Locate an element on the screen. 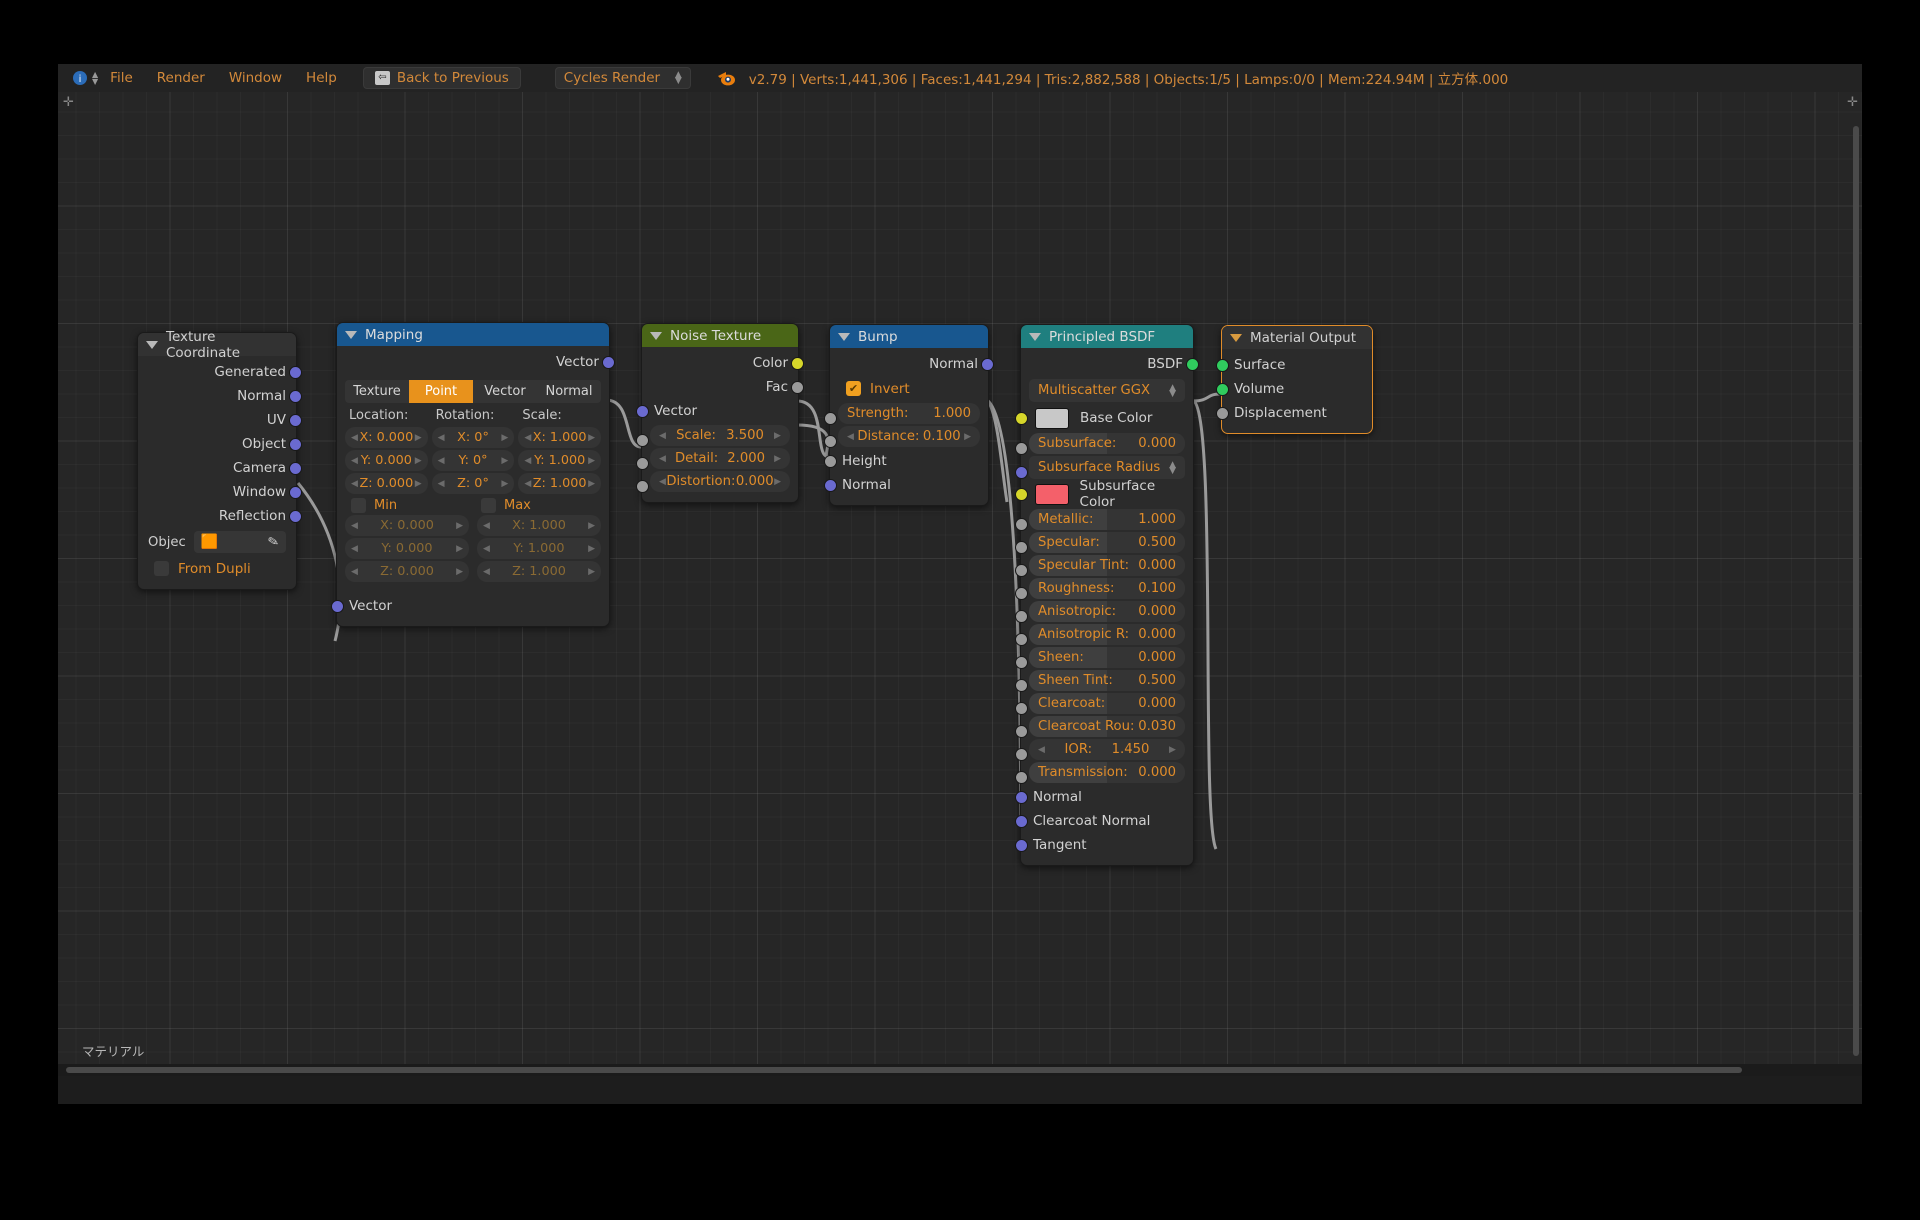 The image size is (1920, 1220). socket-row-displacement: Displacement is located at coordinates (1294, 413).